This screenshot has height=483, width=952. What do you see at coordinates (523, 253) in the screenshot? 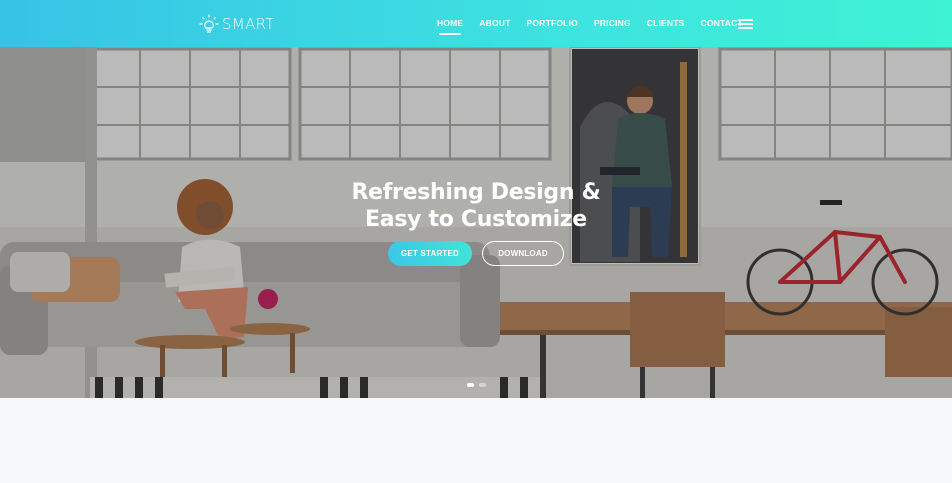
I see `download-button: DOWNLOAD` at bounding box center [523, 253].